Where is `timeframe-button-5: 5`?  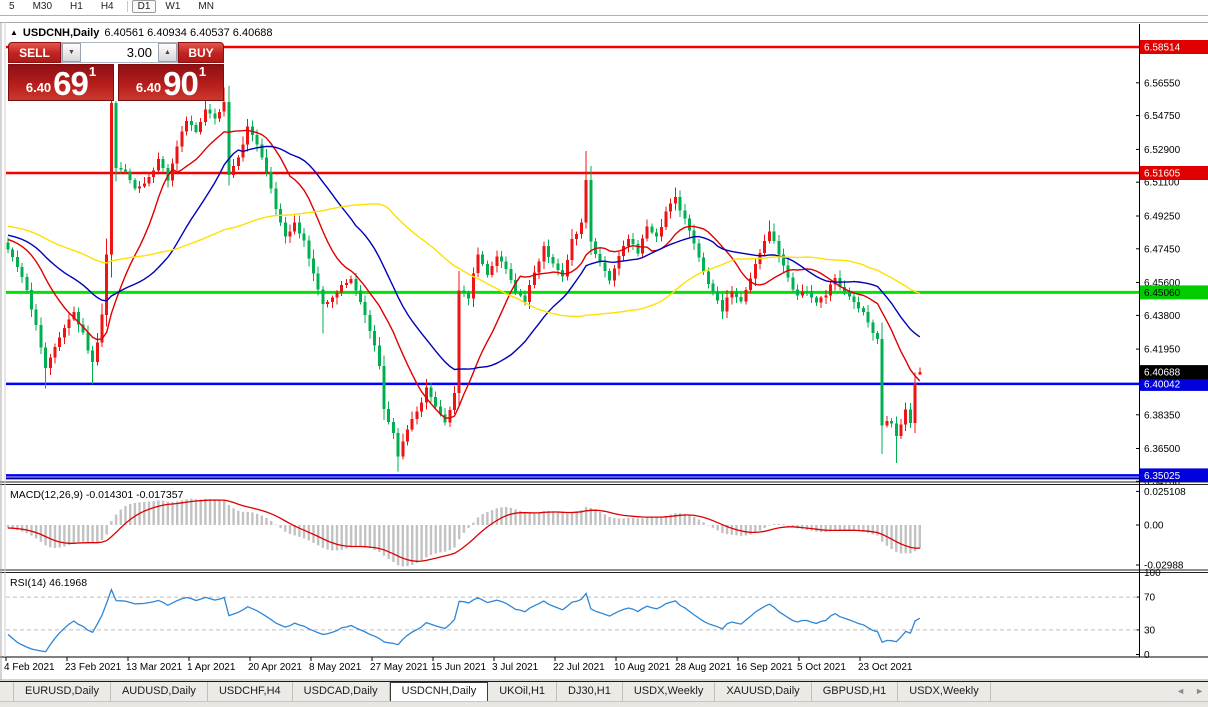 timeframe-button-5: 5 is located at coordinates (12, 6).